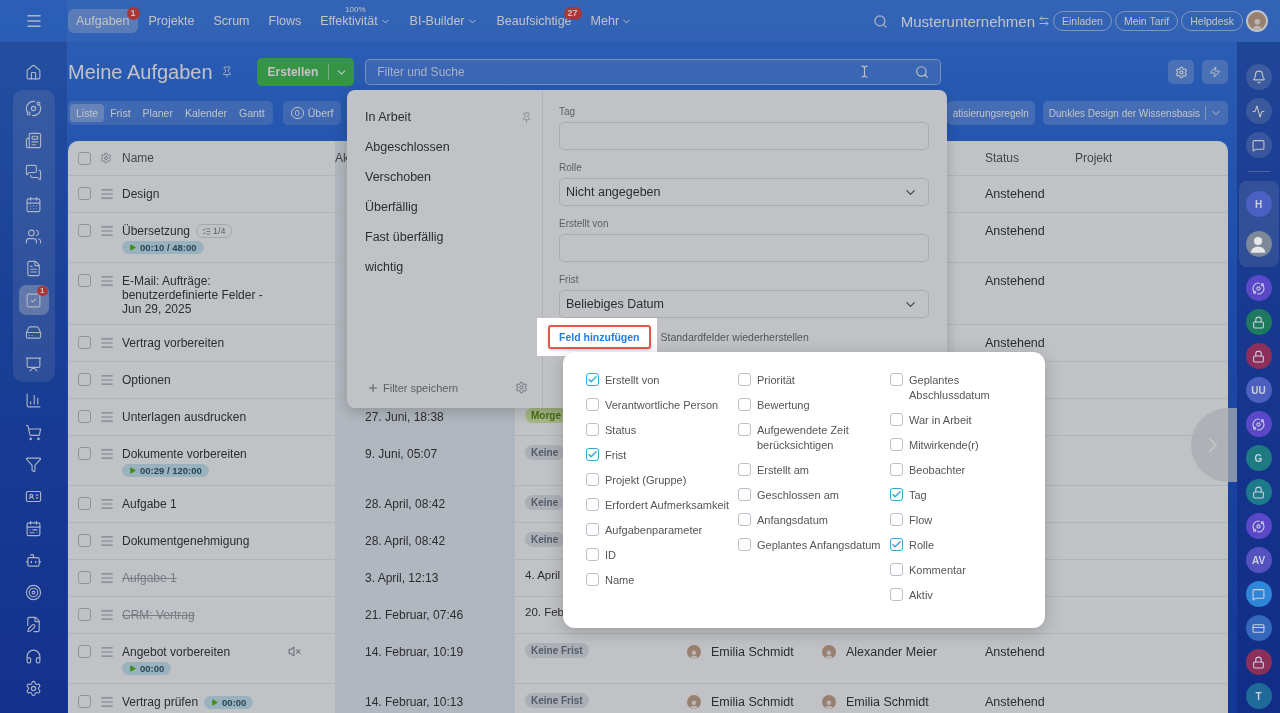  I want to click on field-option: Geschlossen am, so click(814, 495).